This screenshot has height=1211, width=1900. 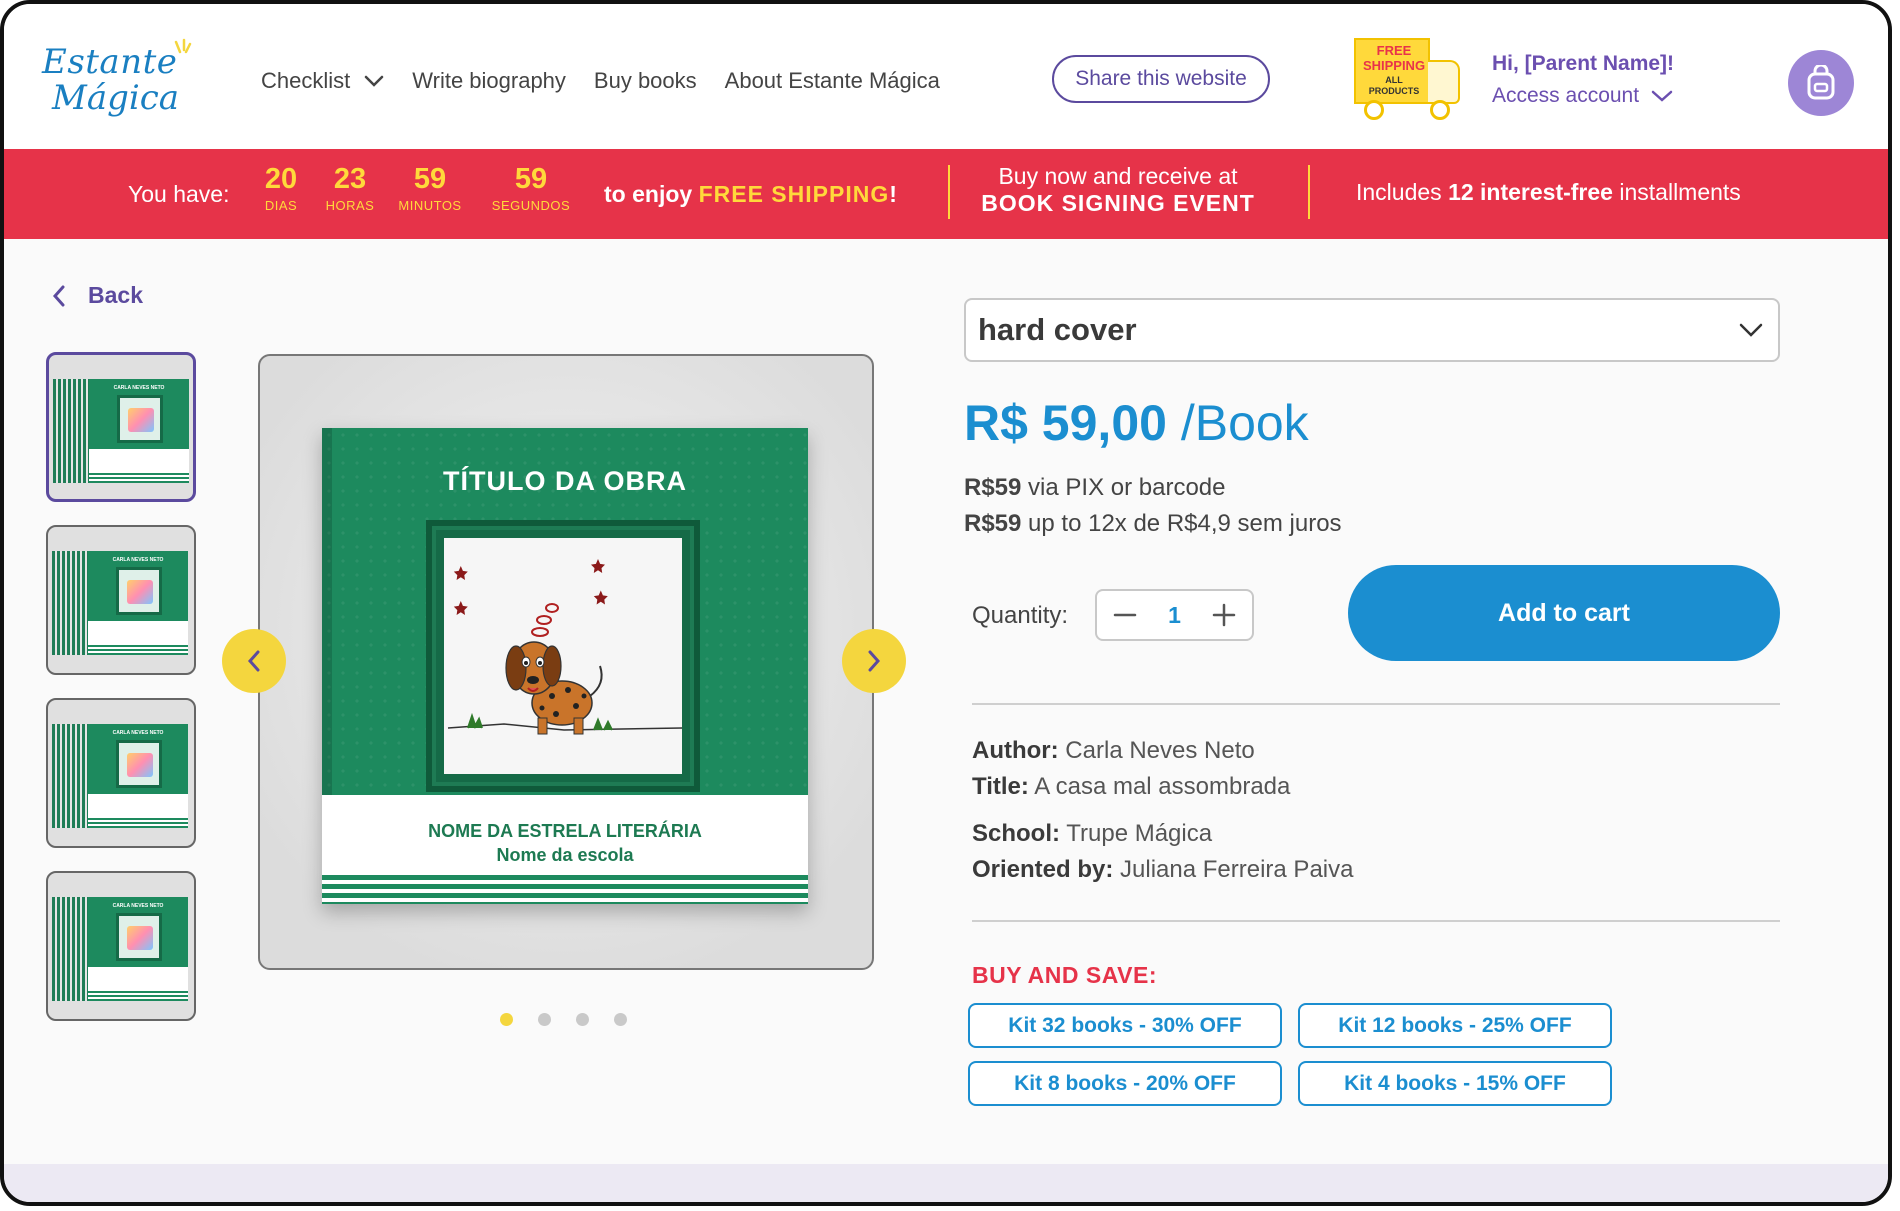 What do you see at coordinates (1372, 330) in the screenshot?
I see `cover-type-select: hard cover` at bounding box center [1372, 330].